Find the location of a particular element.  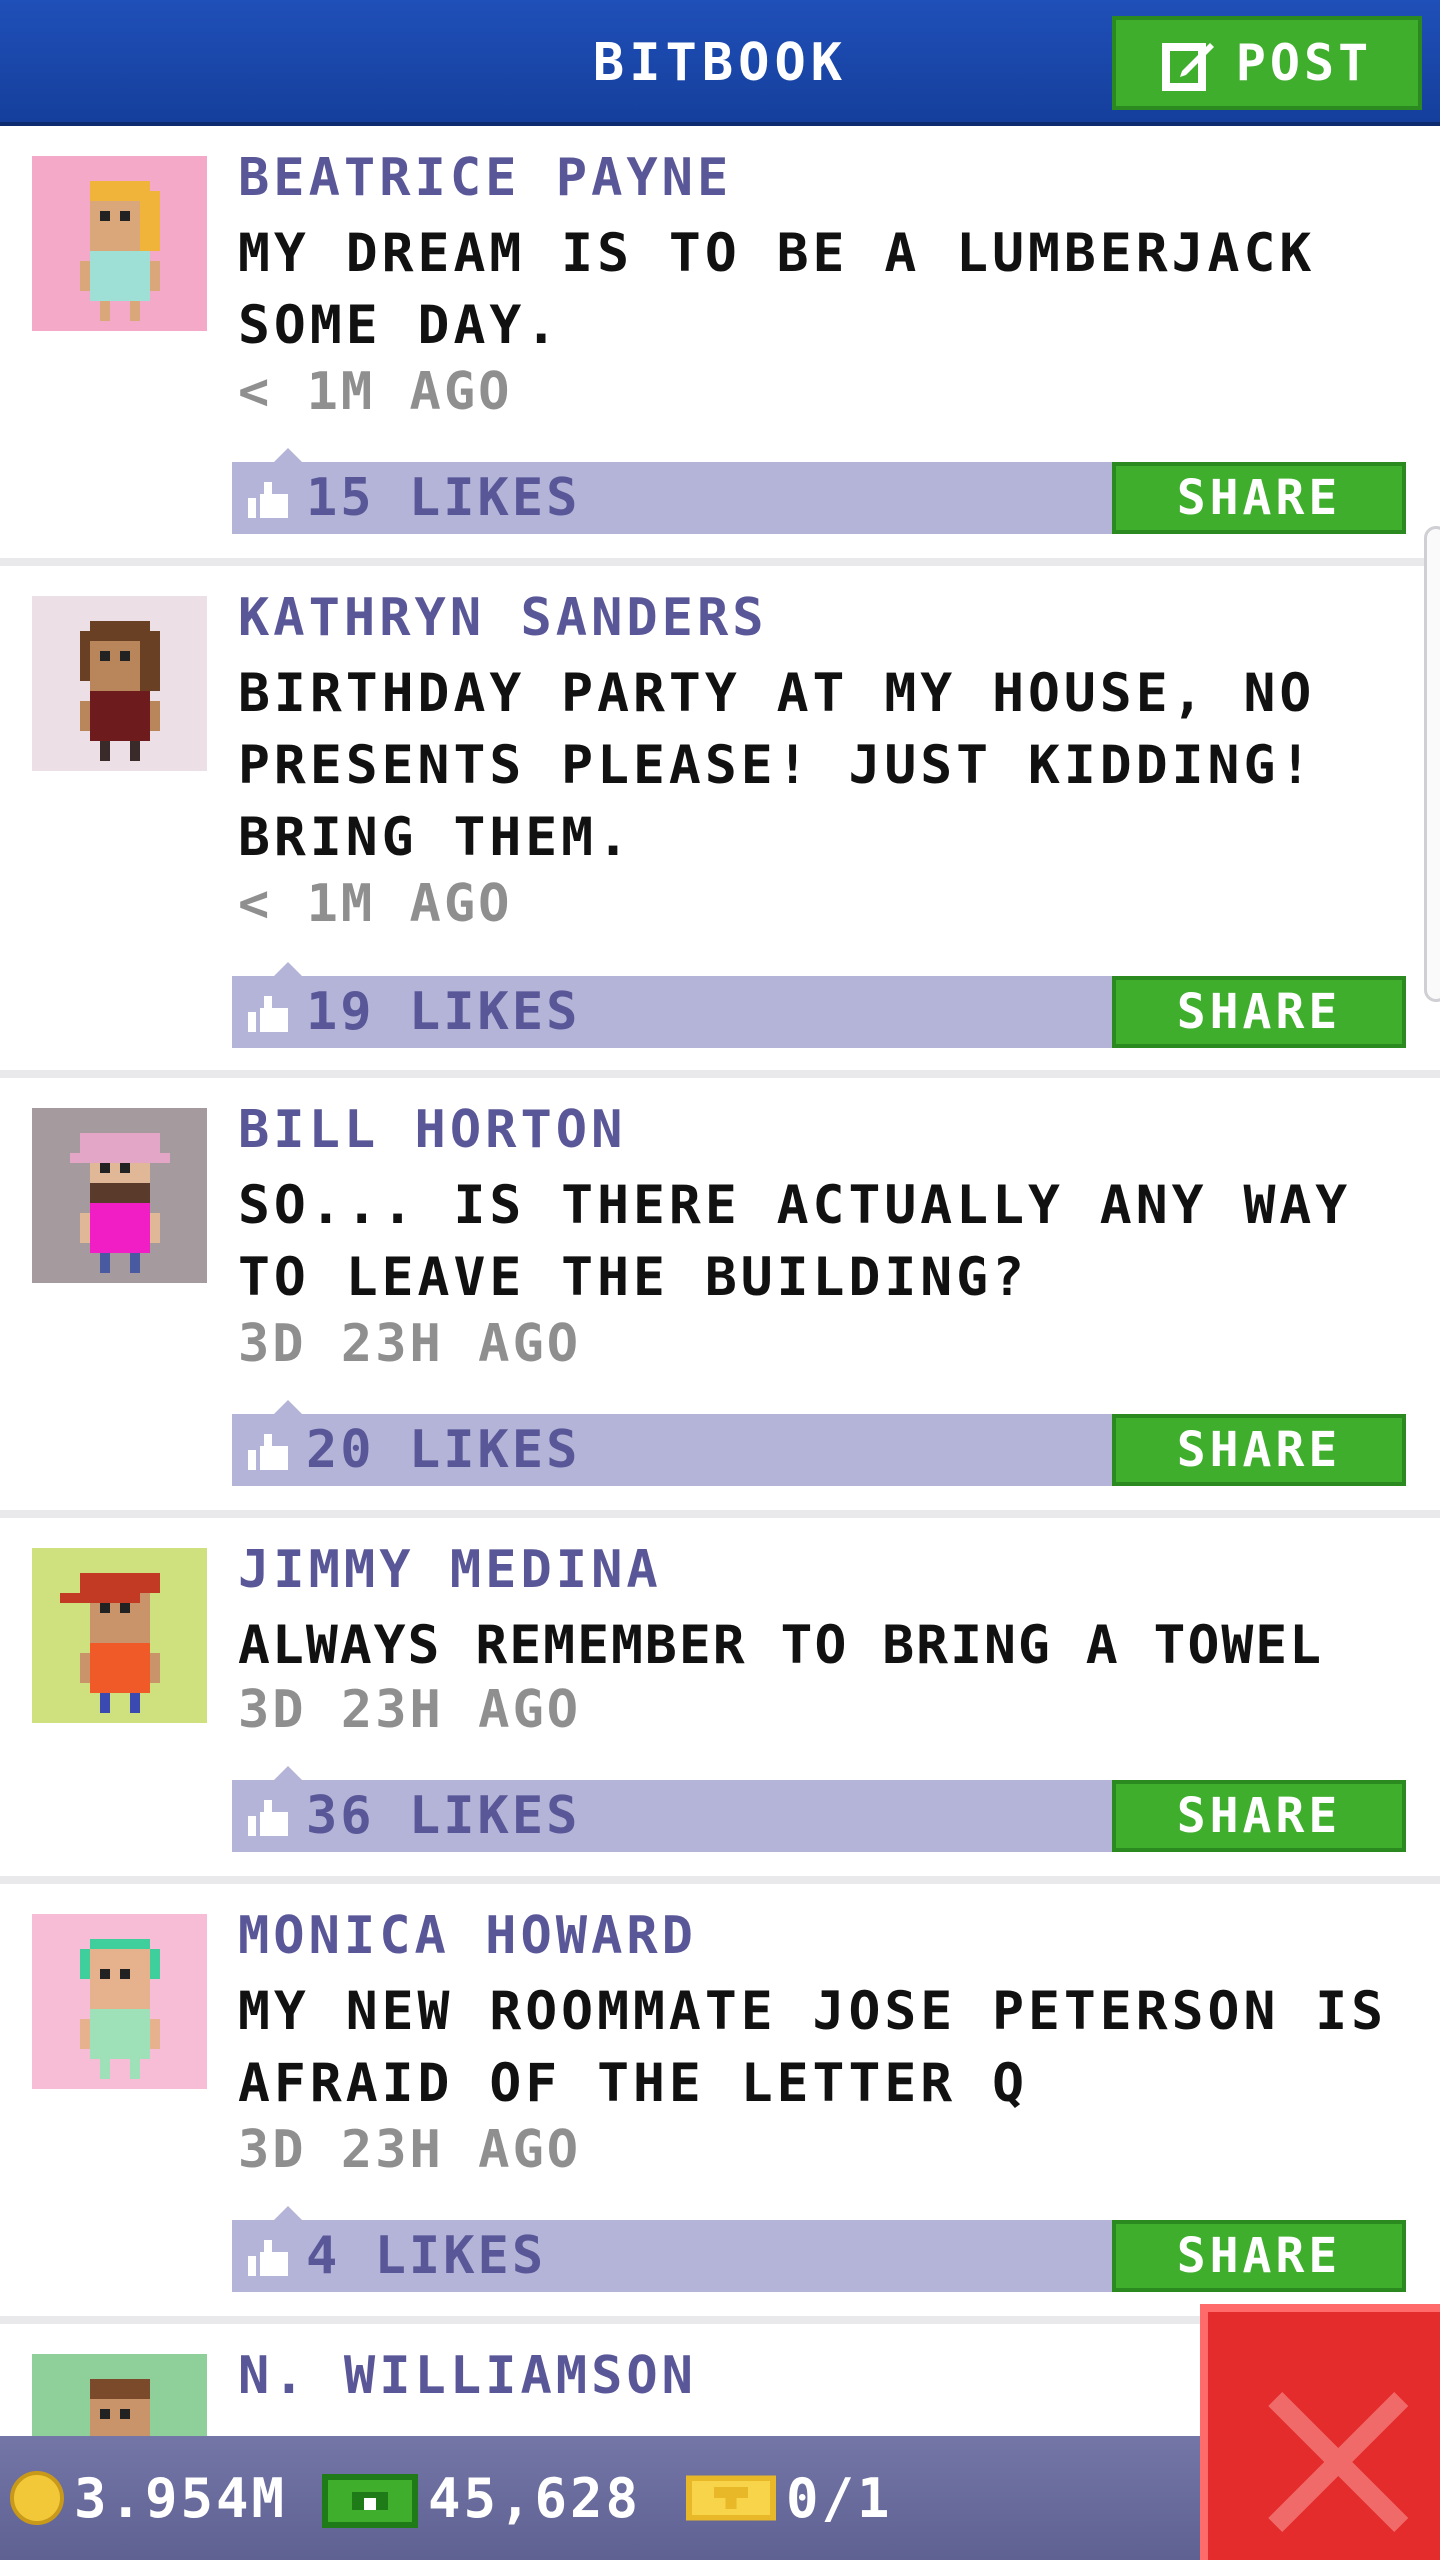

post-button-label: POST is located at coordinates (1304, 63).